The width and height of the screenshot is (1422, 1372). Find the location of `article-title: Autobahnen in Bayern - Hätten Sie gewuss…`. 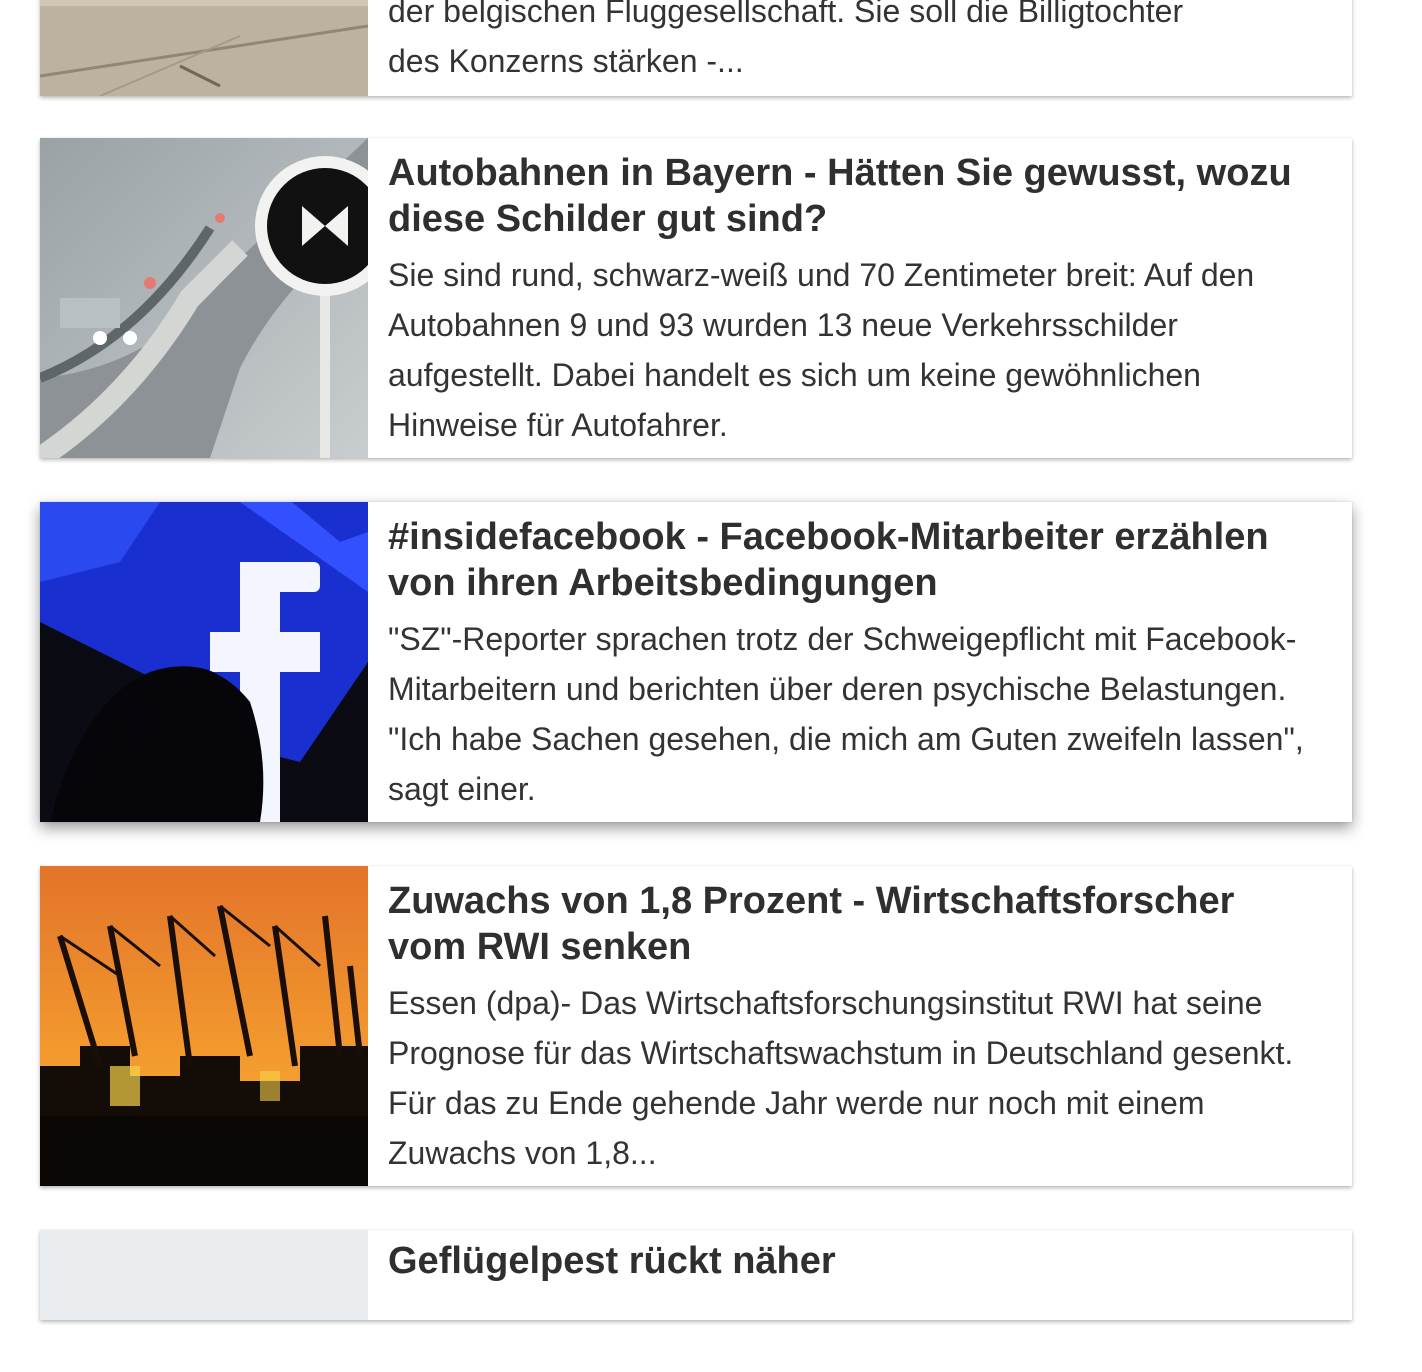

article-title: Autobahnen in Bayern - Hätten Sie gewuss… is located at coordinates (850, 196).